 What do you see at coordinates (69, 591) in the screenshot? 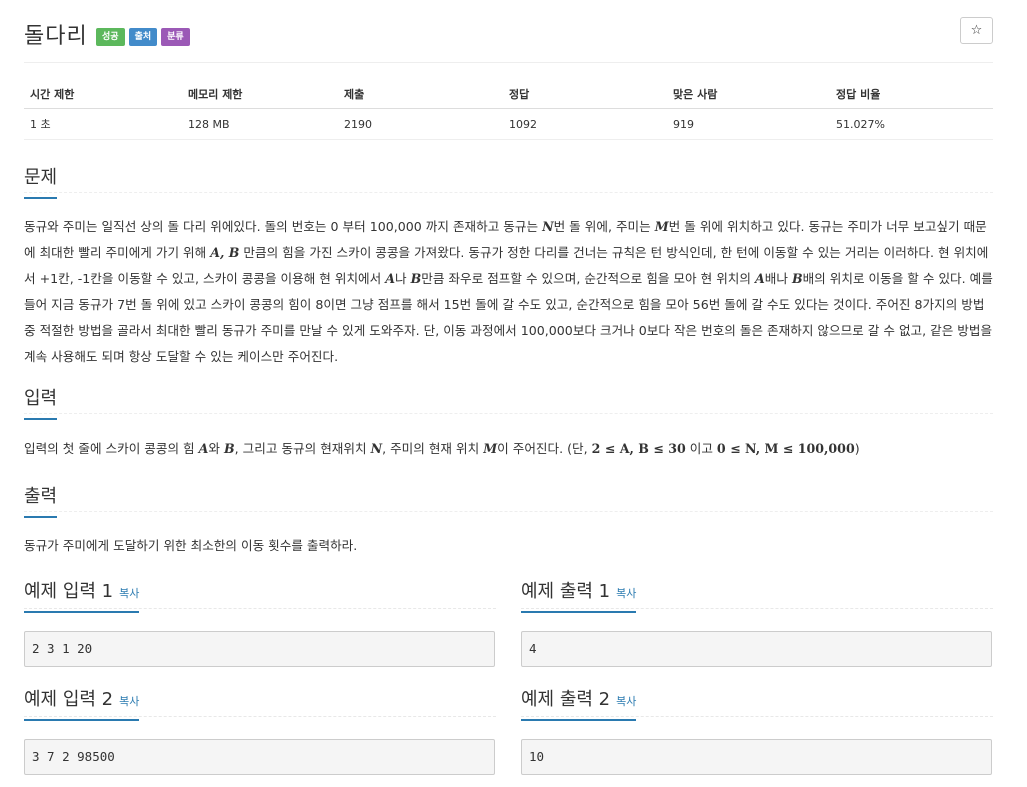
I see `sample-input-1-title-text: 예제 입력 1` at bounding box center [69, 591].